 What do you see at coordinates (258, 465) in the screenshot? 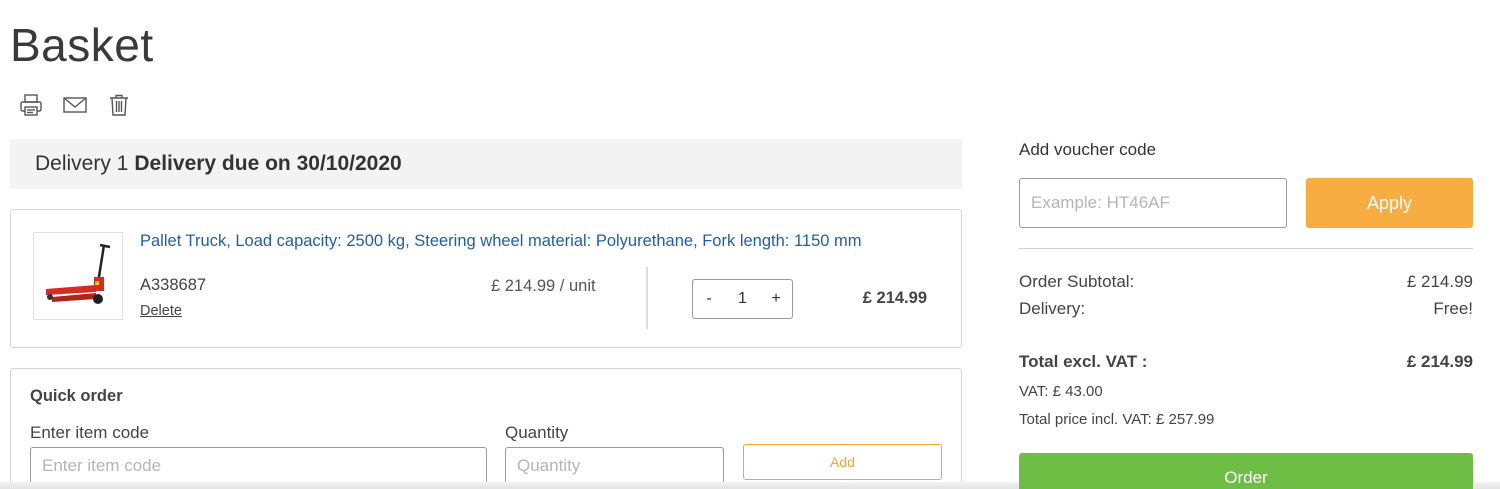
I see `item-code-input` at bounding box center [258, 465].